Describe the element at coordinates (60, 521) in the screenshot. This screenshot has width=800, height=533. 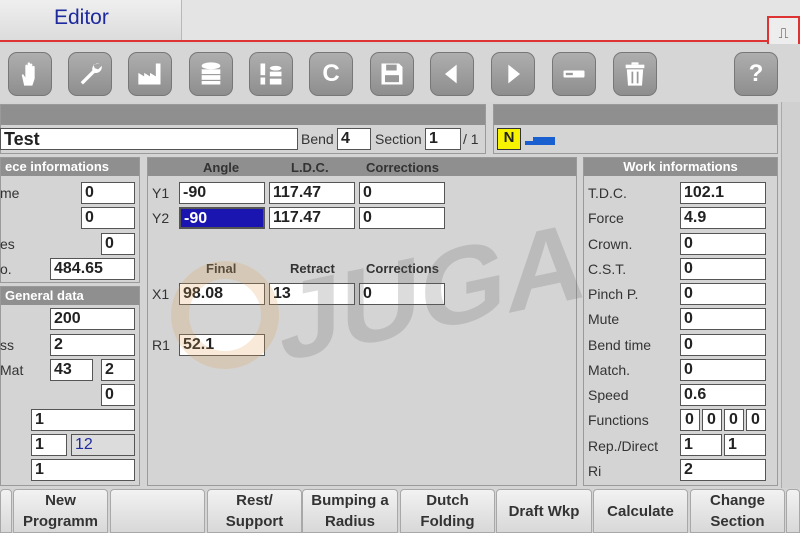
I see `new-programm-label-2: Programm` at that location.